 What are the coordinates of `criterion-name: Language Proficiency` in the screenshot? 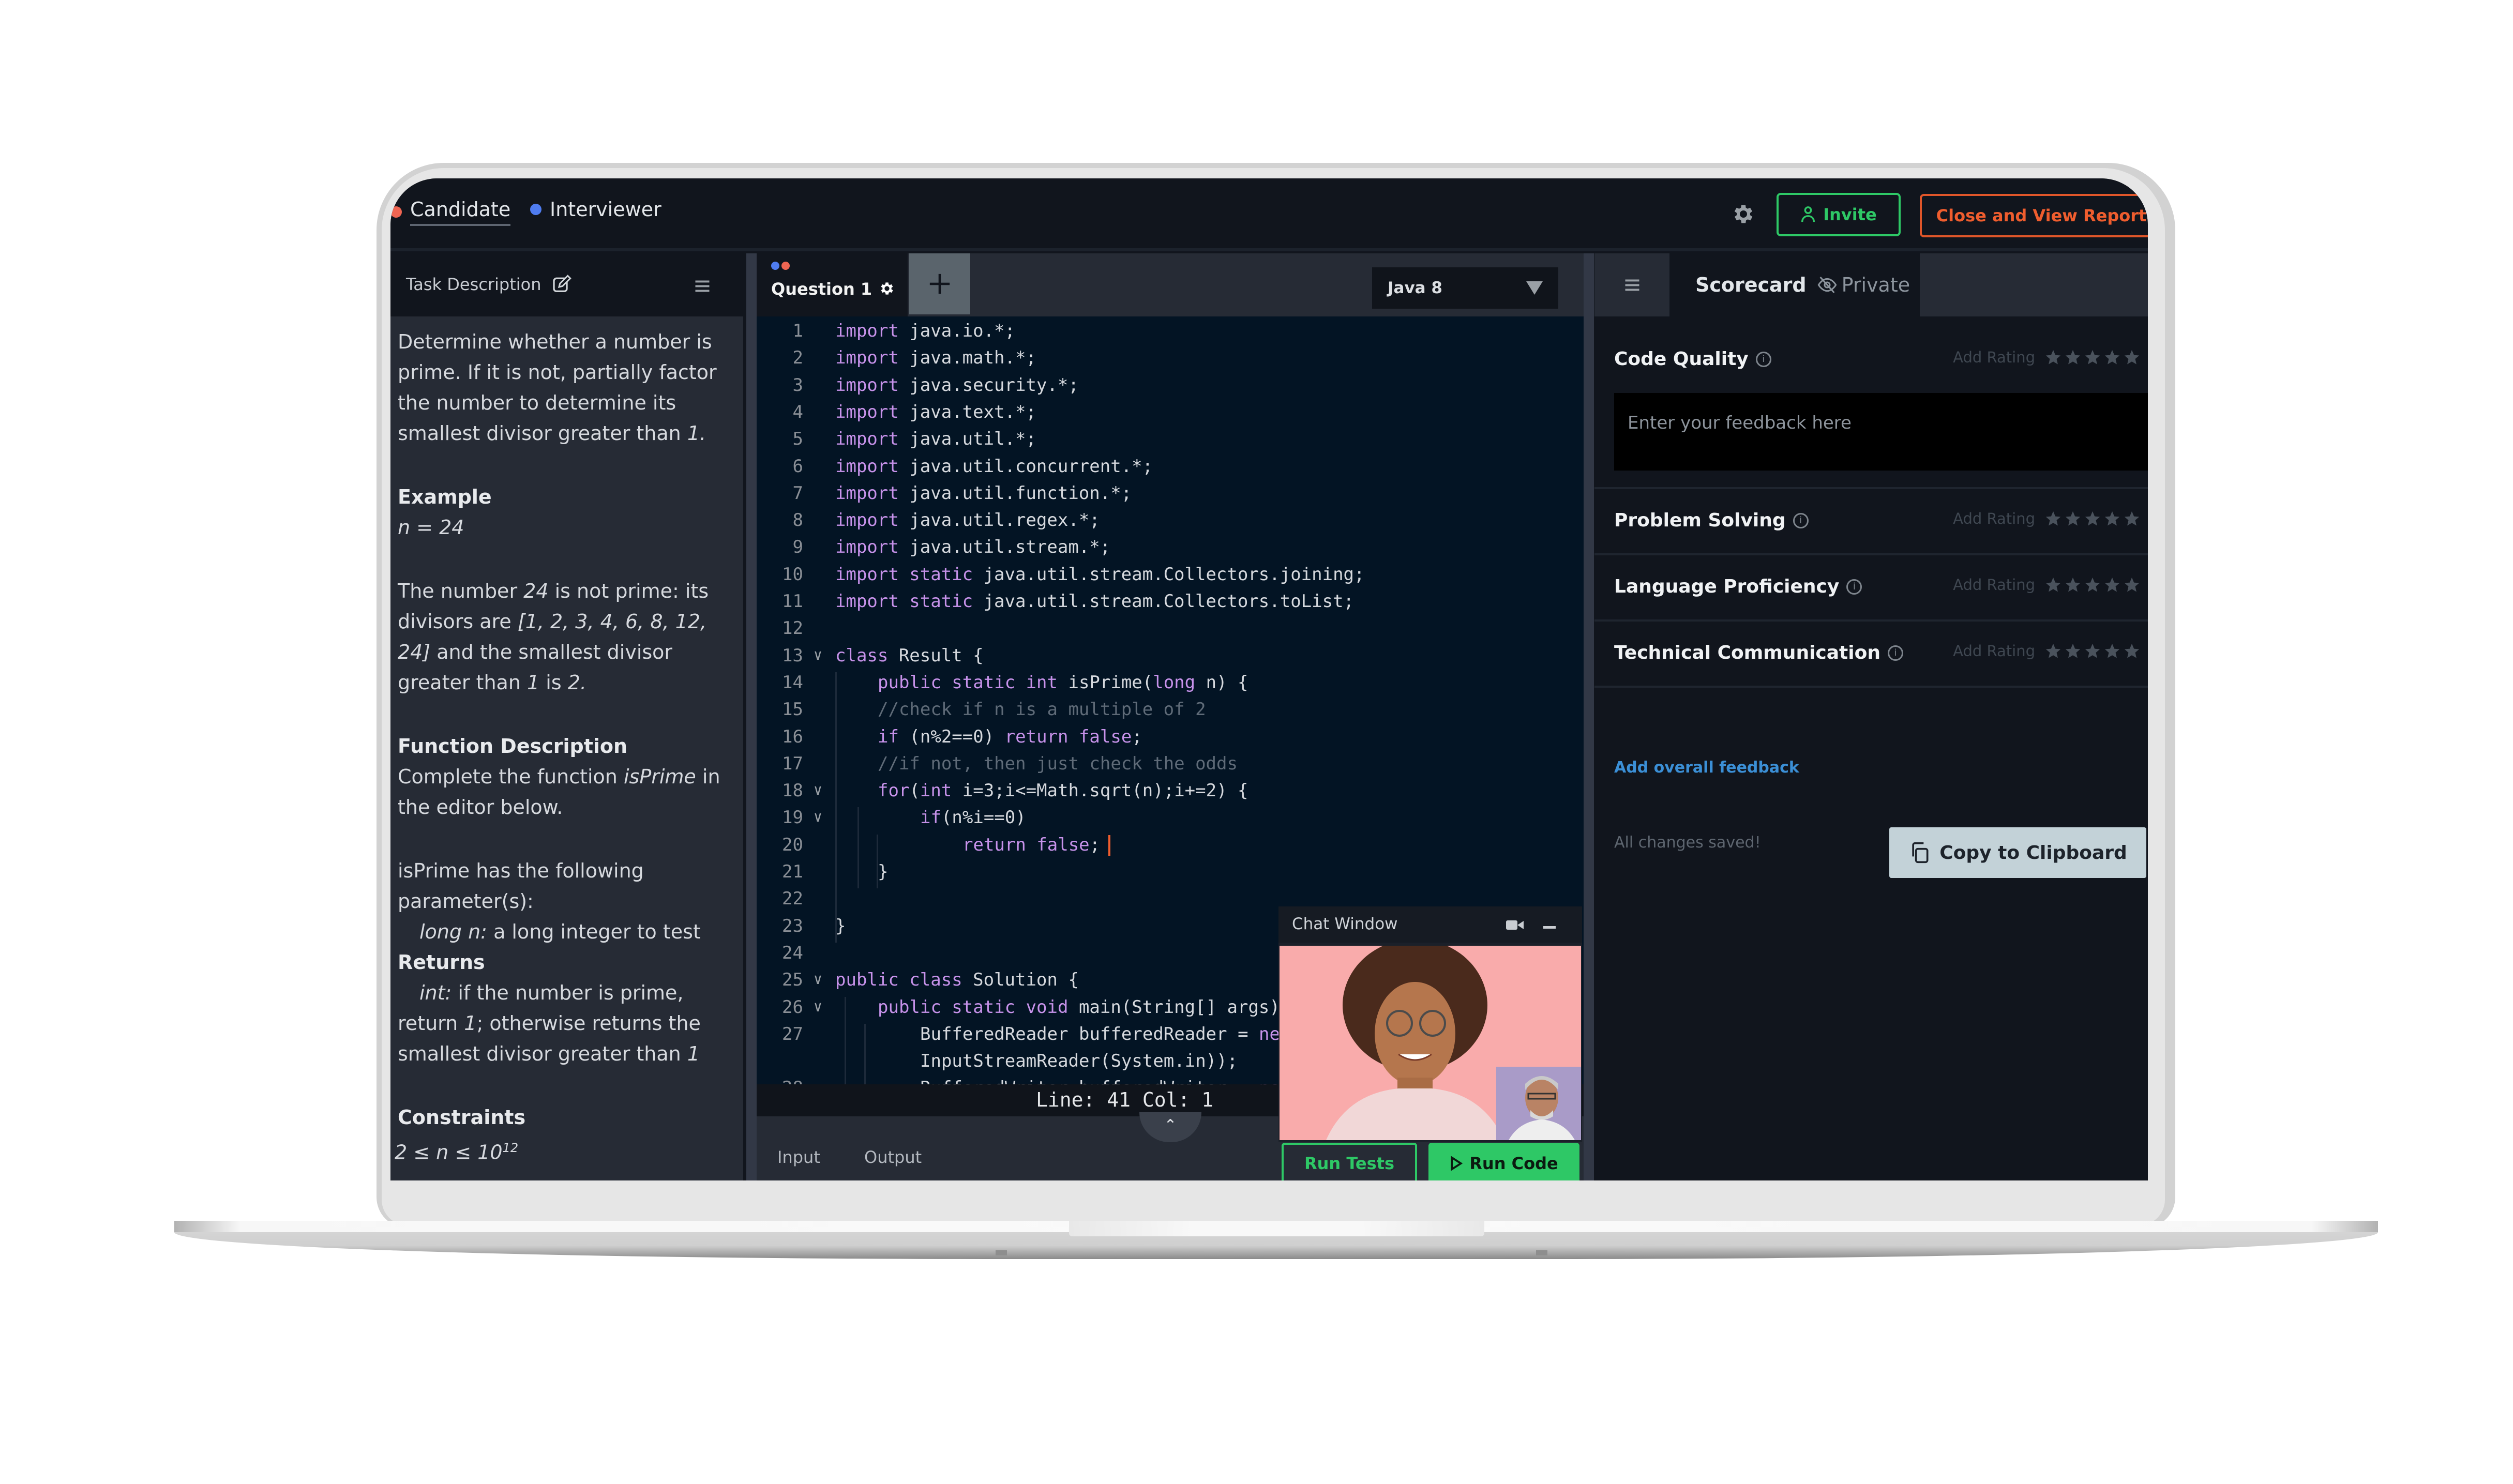 It's located at (1727, 586).